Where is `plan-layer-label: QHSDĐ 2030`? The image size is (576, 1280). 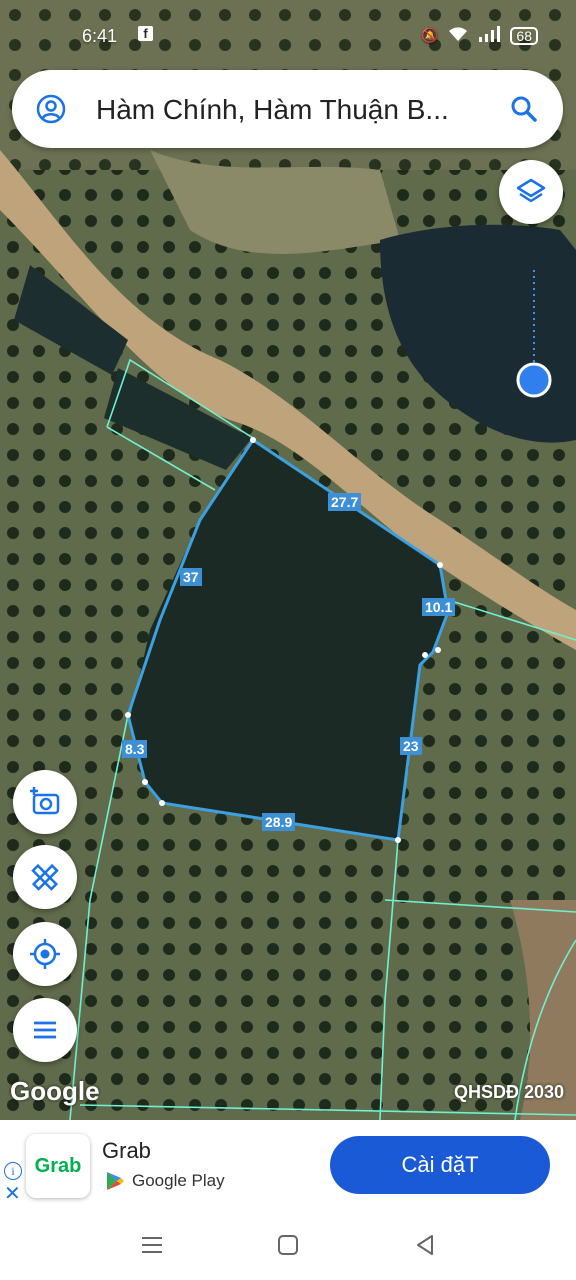 plan-layer-label: QHSDĐ 2030 is located at coordinates (508, 1092).